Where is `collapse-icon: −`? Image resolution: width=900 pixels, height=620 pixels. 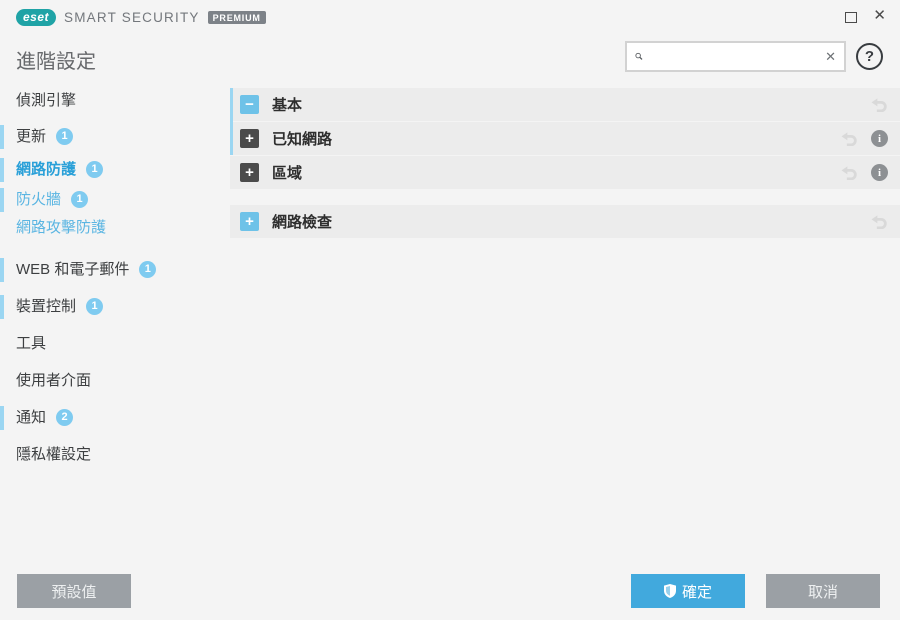
collapse-icon: − is located at coordinates (249, 104).